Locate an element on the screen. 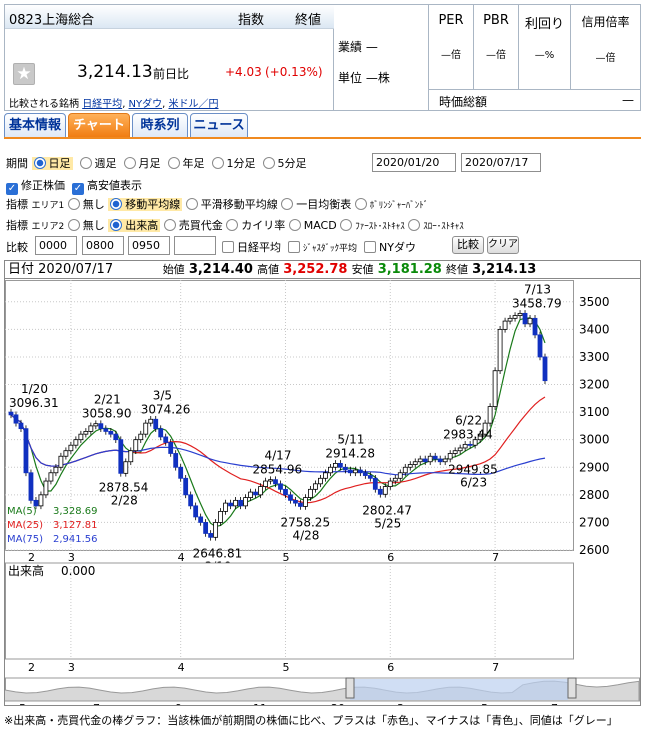  compare-button: 比較 is located at coordinates (468, 245).